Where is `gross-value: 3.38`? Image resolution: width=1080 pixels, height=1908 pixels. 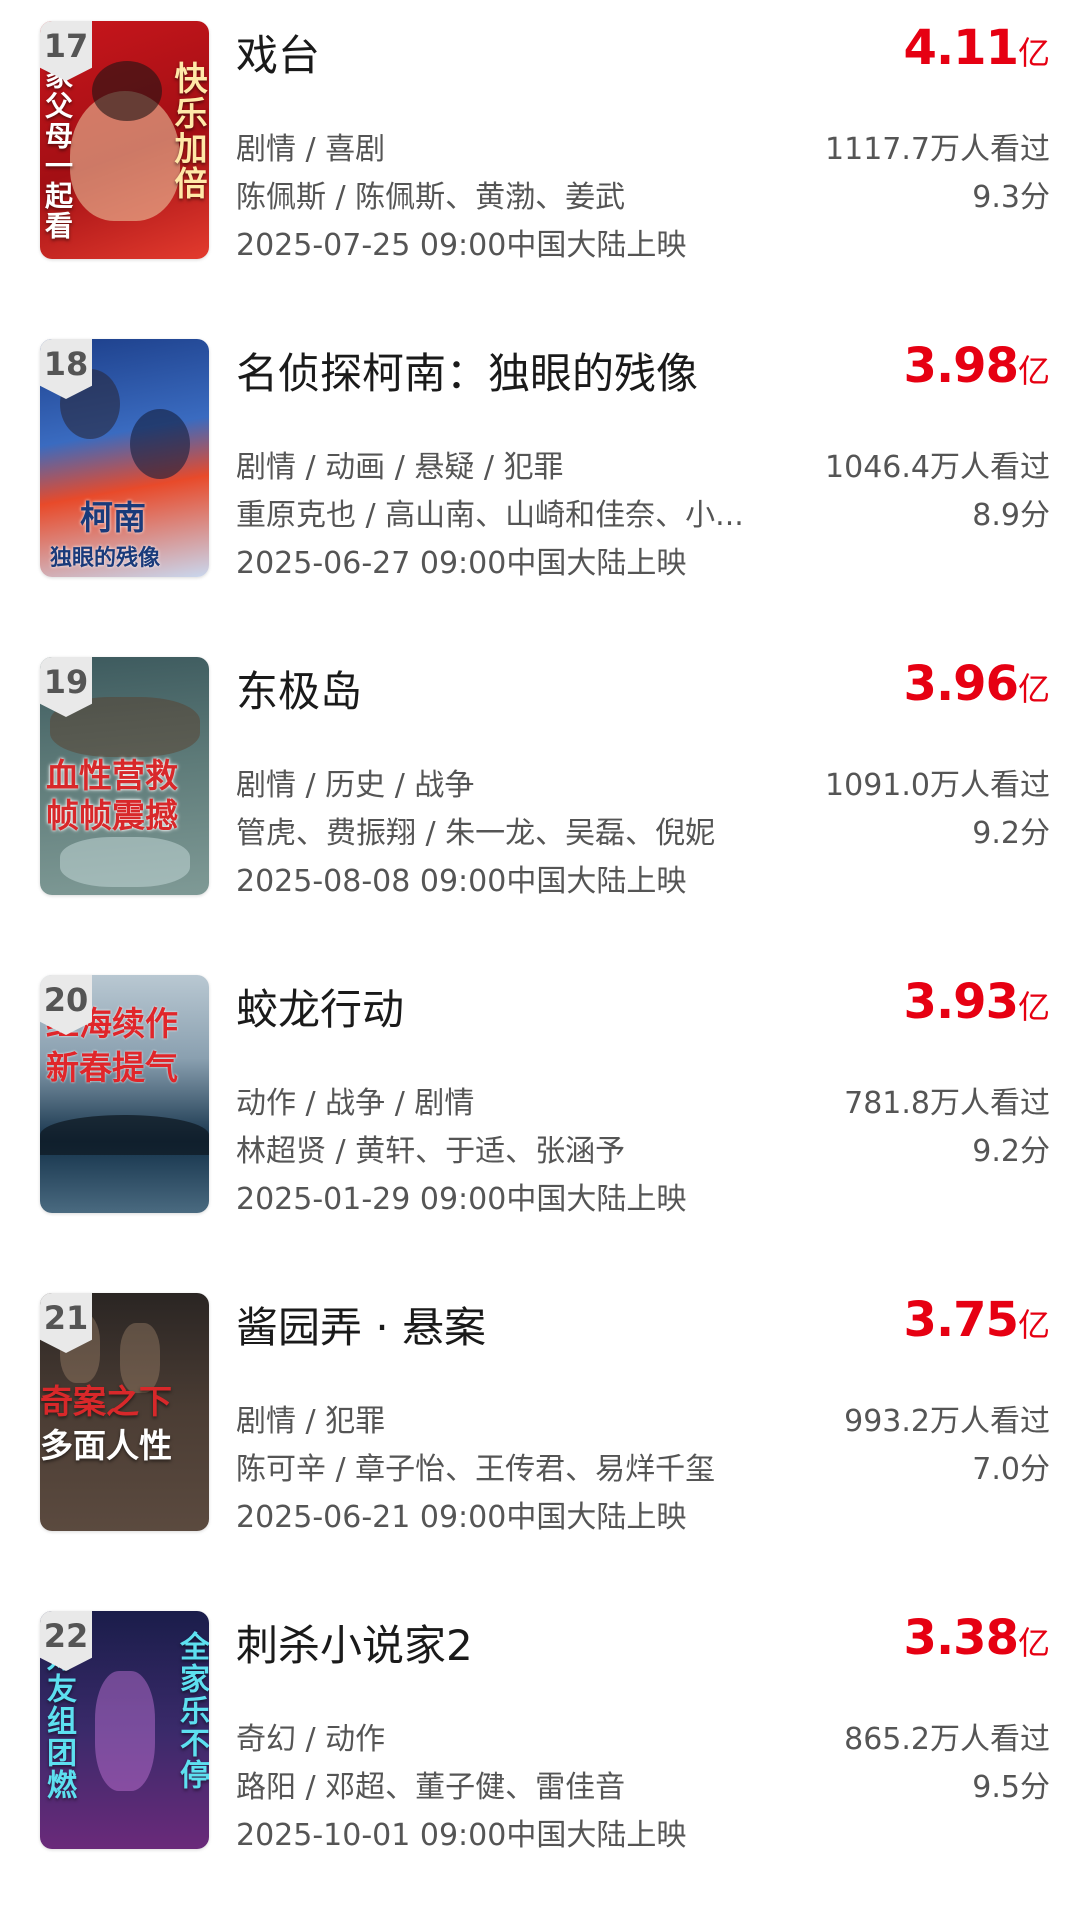
gross-value: 3.38 is located at coordinates (961, 1638).